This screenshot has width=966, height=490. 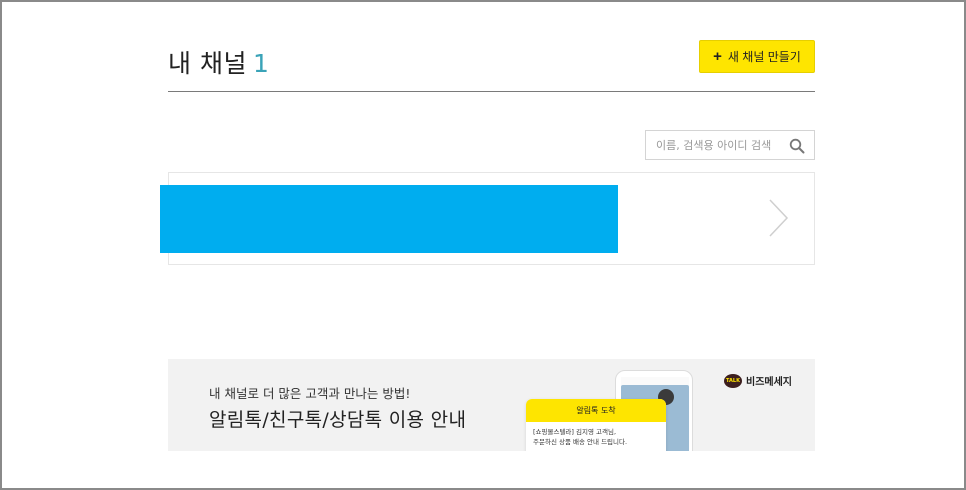 I want to click on bizmessage-brand-label: 비즈메세지, so click(x=769, y=382).